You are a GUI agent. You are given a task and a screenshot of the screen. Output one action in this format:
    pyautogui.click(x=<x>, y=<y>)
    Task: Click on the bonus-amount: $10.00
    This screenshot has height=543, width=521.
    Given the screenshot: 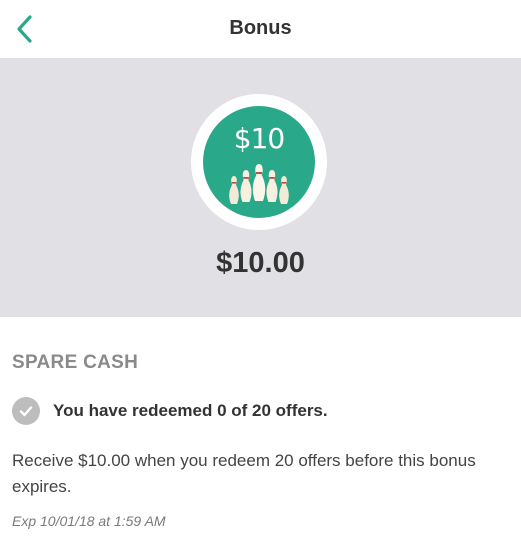 What is the action you would take?
    pyautogui.click(x=260, y=263)
    